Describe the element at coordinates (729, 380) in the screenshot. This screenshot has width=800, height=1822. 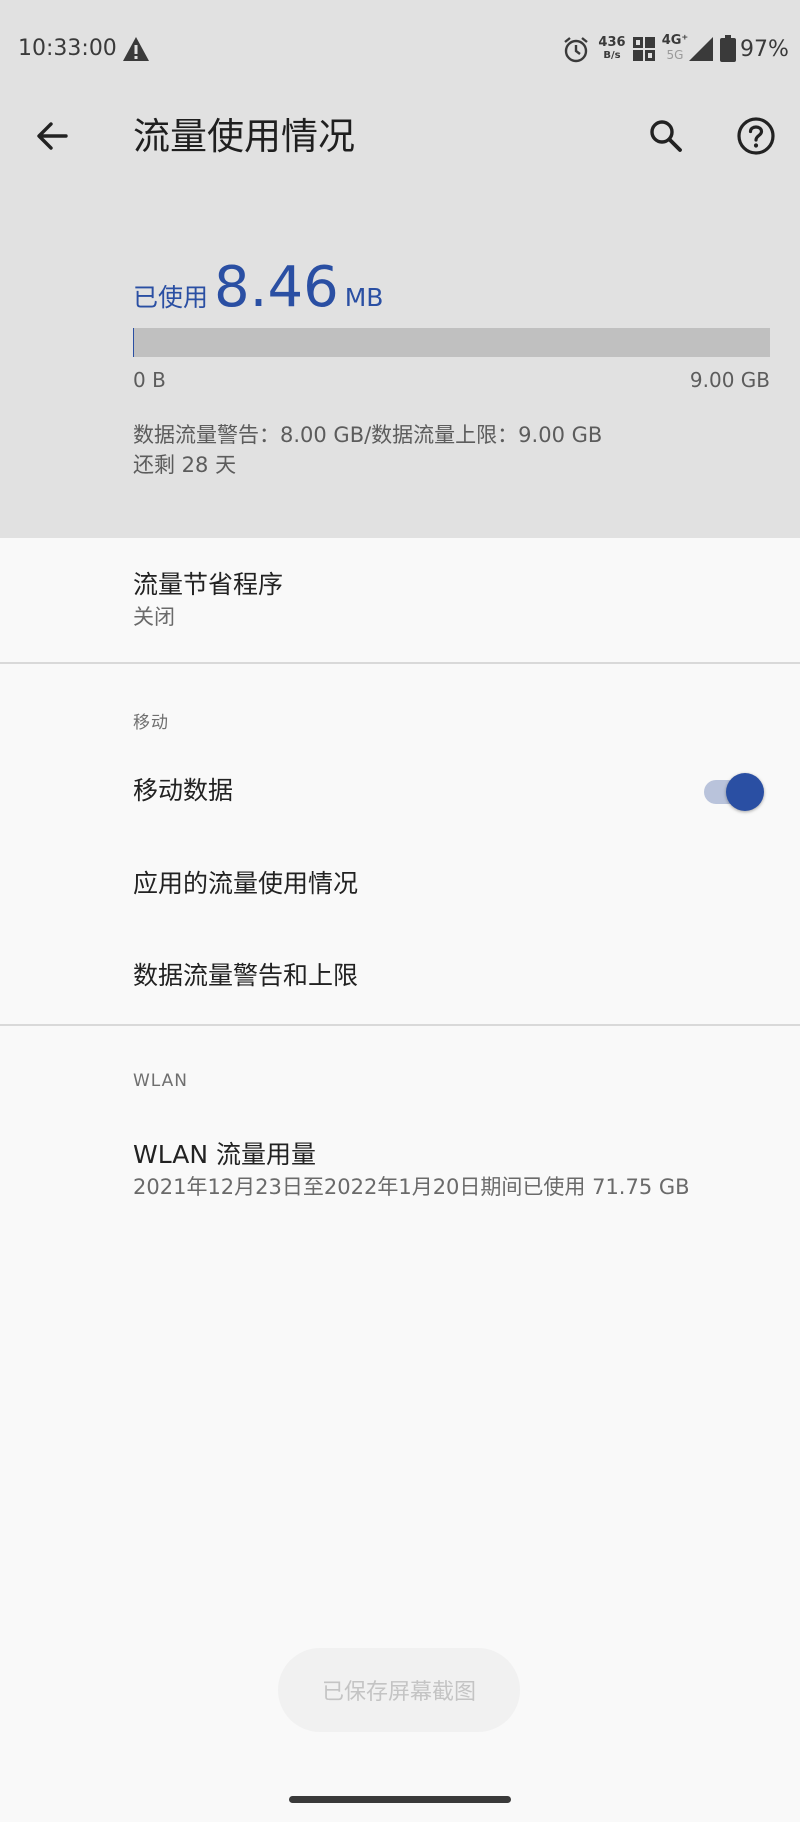
I see `usage-bar-max-label: 9.00 GB` at that location.